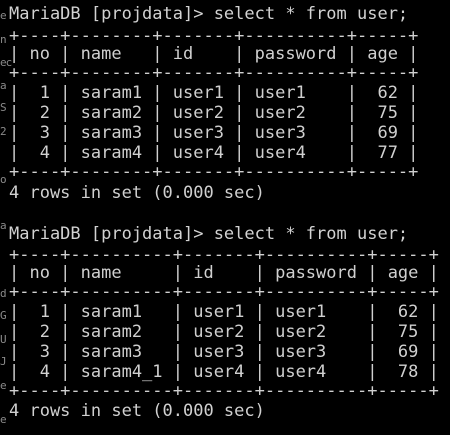 This screenshot has height=435, width=450. Describe the element at coordinates (3, 39) in the screenshot. I see `left-fragment: n` at that location.